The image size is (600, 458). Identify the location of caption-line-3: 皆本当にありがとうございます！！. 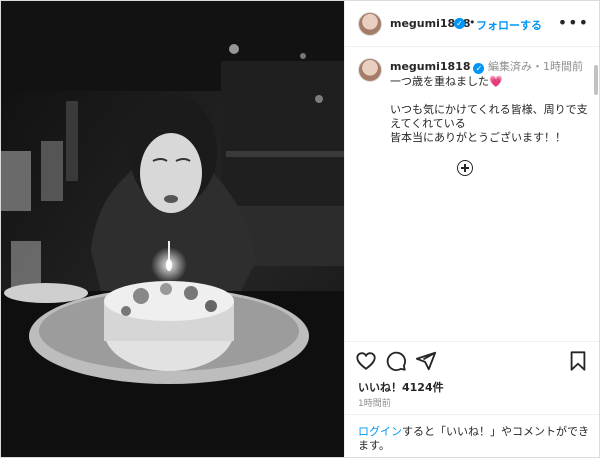
(478, 137).